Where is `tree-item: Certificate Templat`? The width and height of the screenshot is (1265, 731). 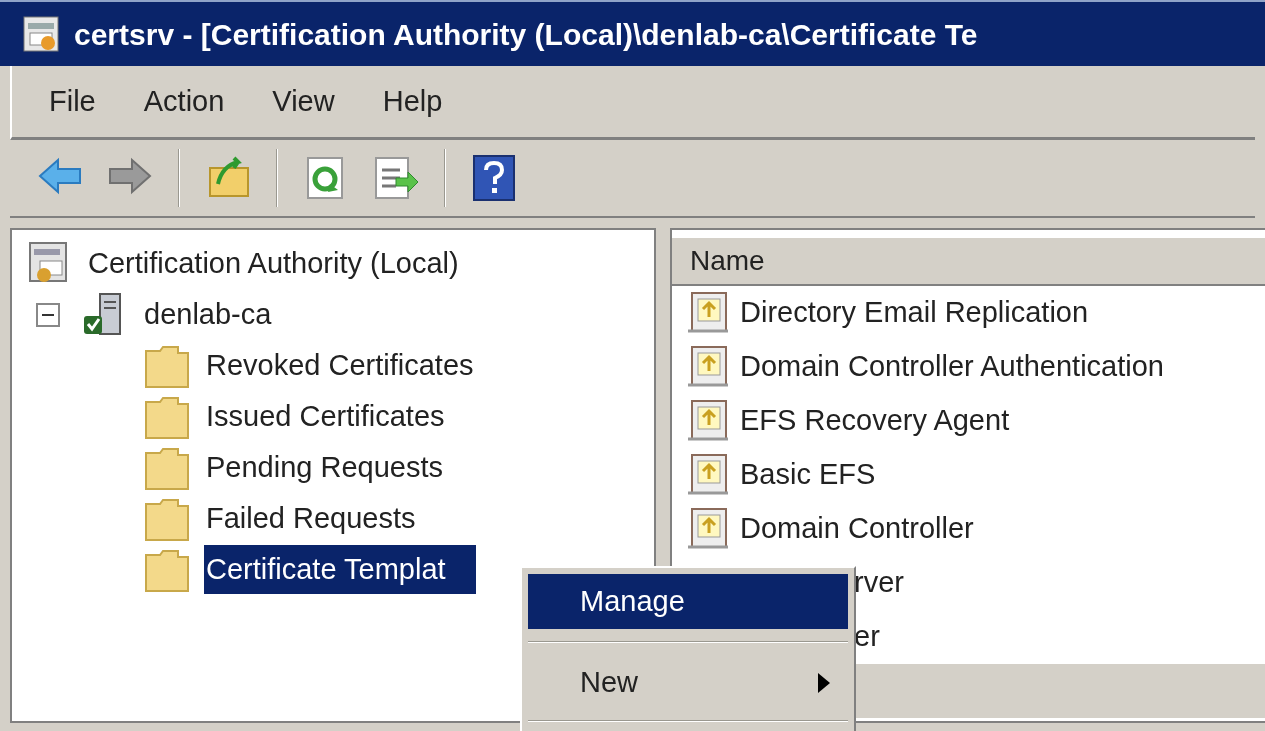 tree-item: Certificate Templat is located at coordinates (340, 569).